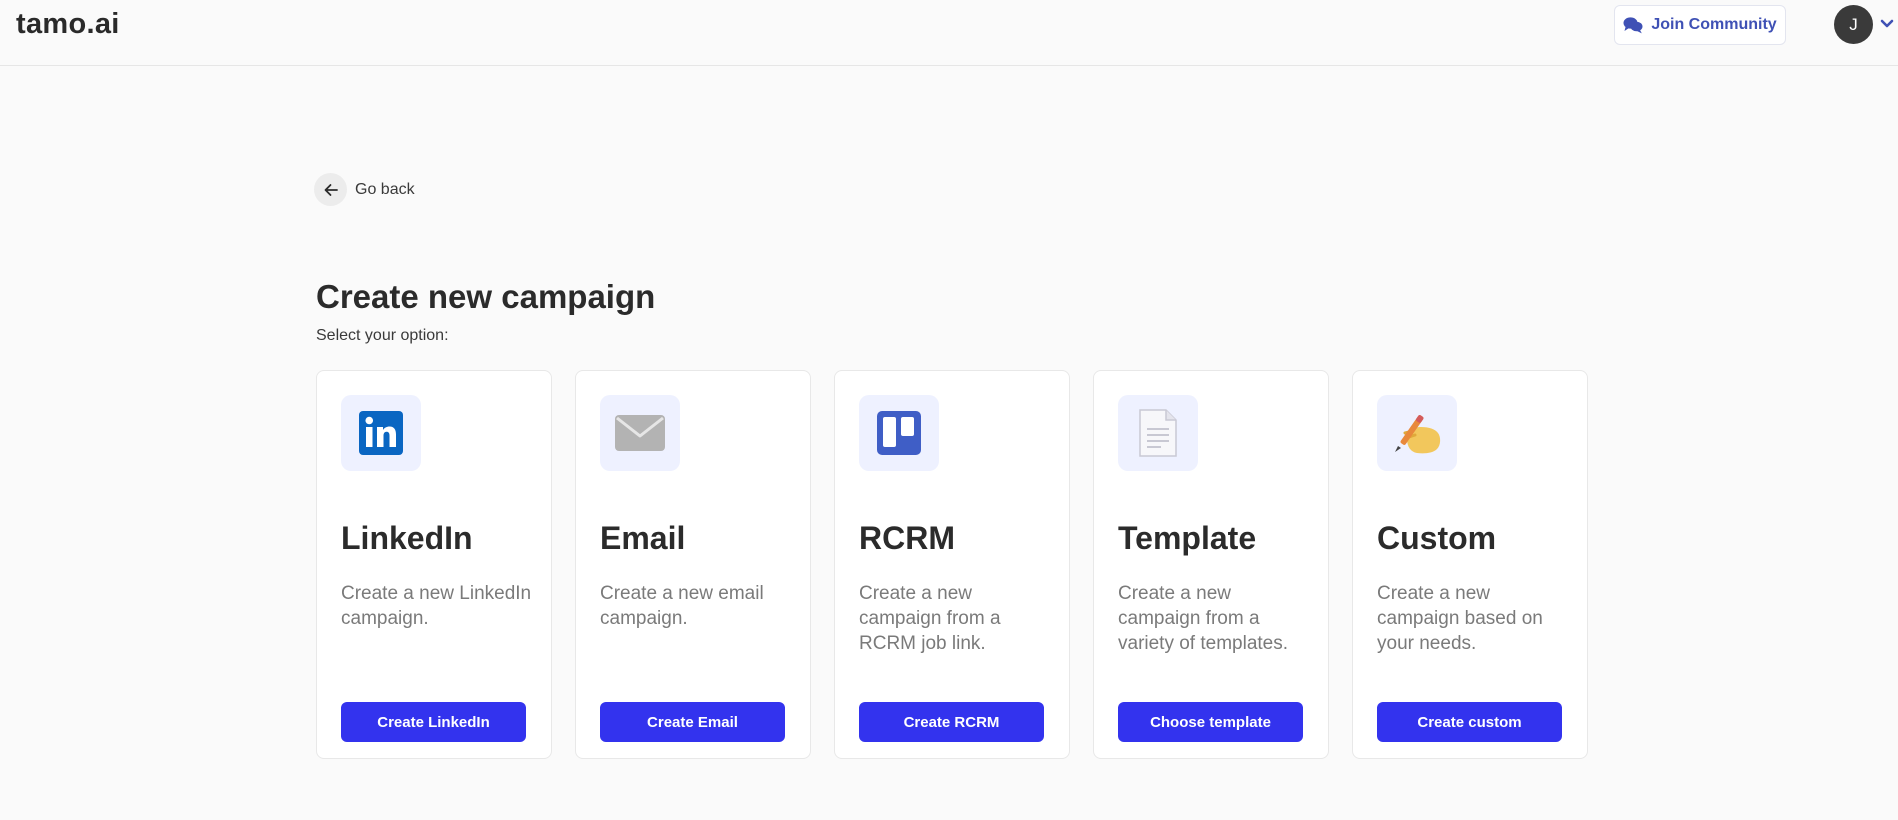 The image size is (1898, 820). I want to click on choose-template-button: Choose template, so click(1210, 722).